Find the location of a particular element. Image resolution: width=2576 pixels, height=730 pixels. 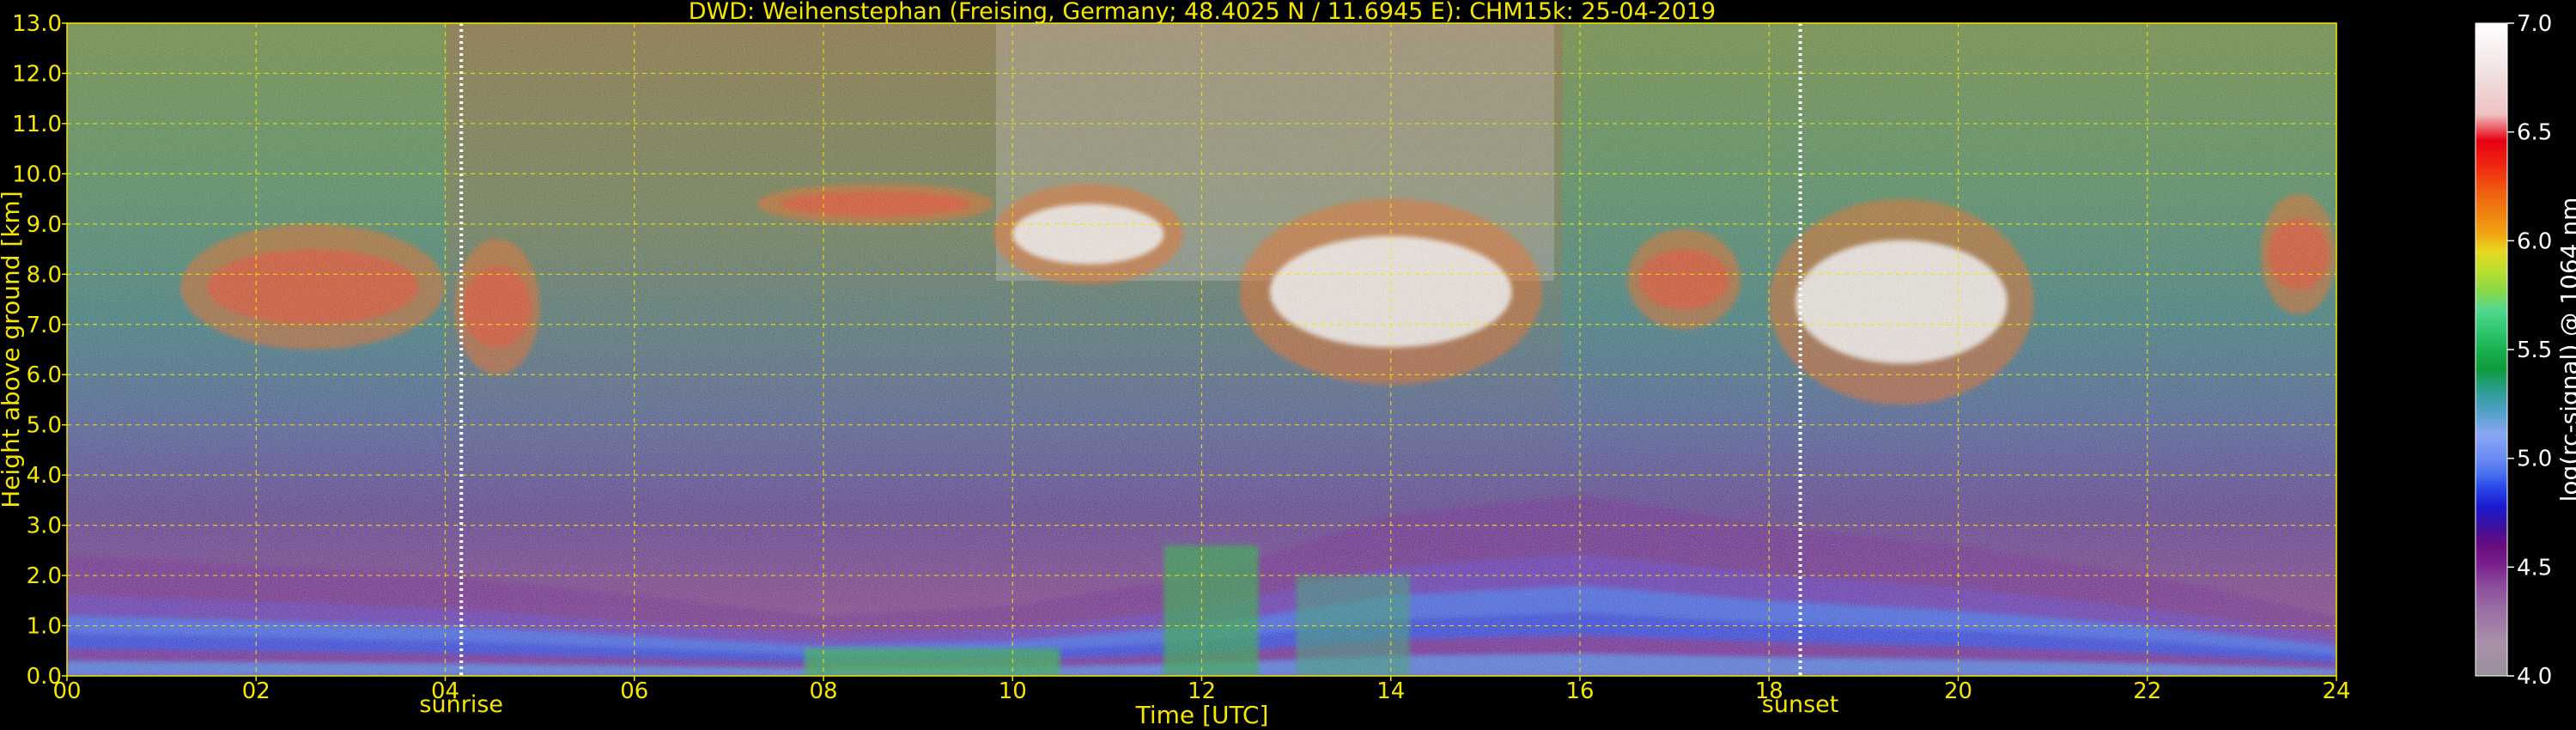

colorbar-tick-label: 4.0 is located at coordinates (2535, 677).